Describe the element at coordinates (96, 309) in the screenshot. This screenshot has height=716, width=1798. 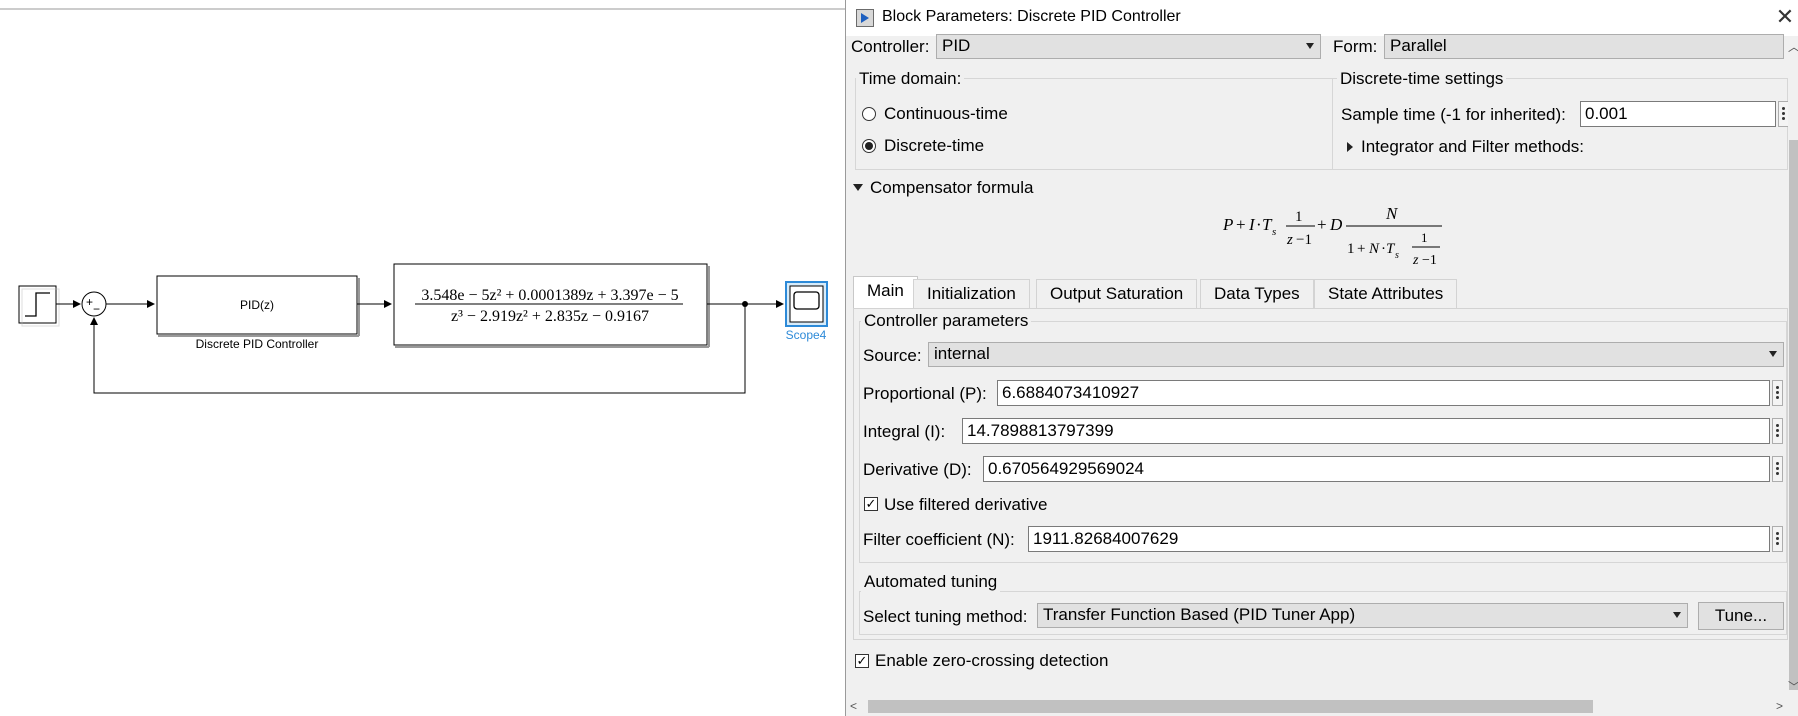
I see `sum-minus-sign: −` at that location.